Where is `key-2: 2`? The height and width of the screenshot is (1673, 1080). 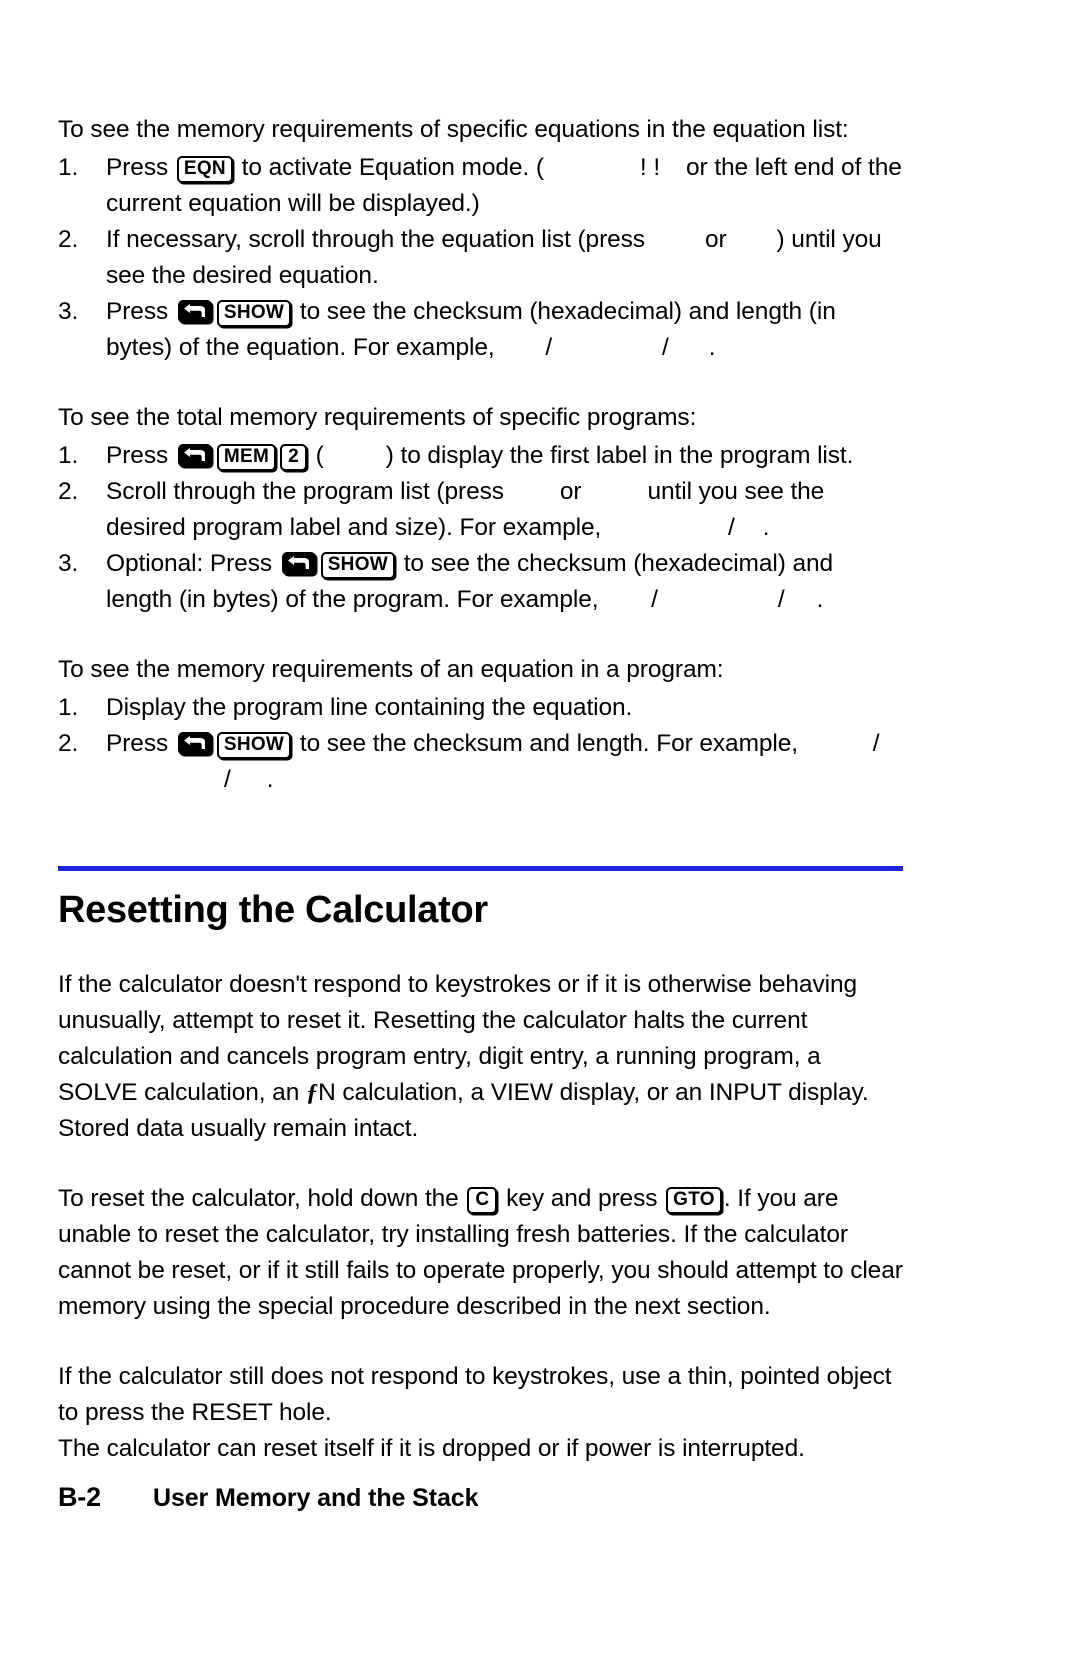
key-2: 2 is located at coordinates (293, 457).